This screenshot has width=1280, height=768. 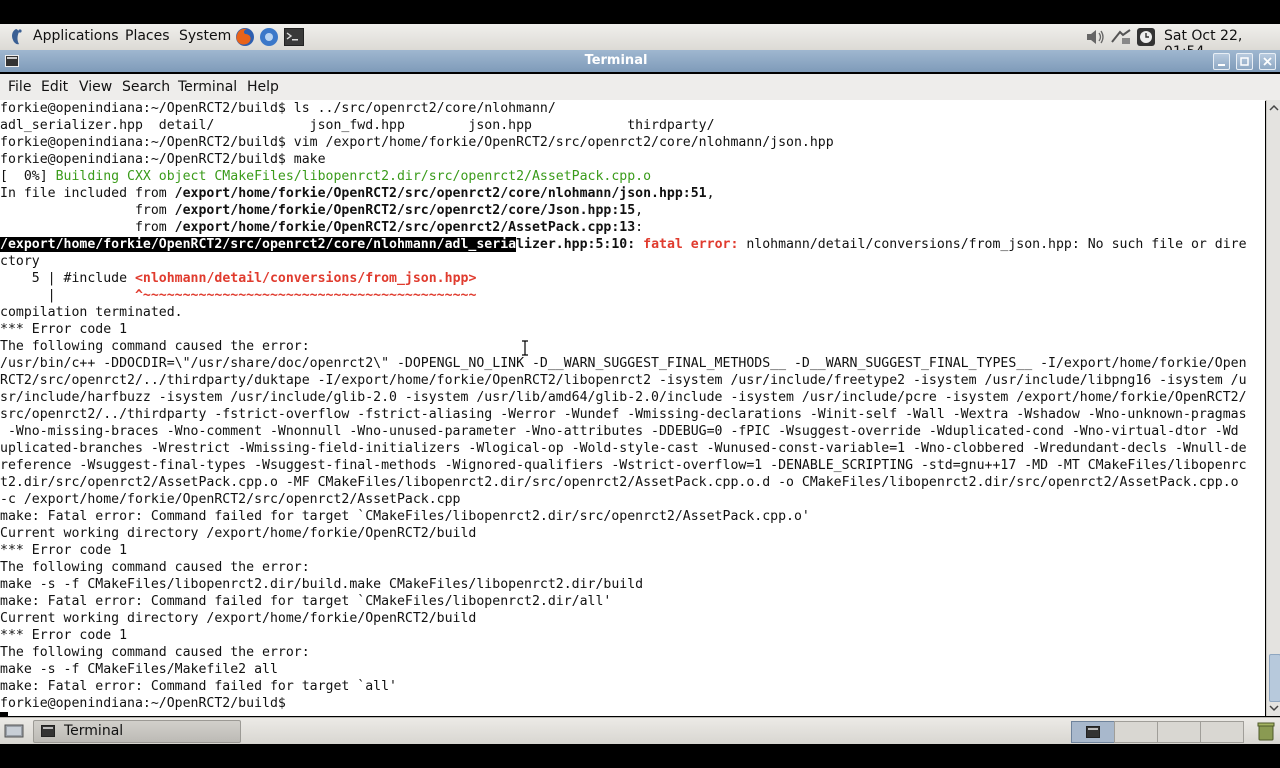 What do you see at coordinates (48, 731) in the screenshot?
I see `terminal-task-icon` at bounding box center [48, 731].